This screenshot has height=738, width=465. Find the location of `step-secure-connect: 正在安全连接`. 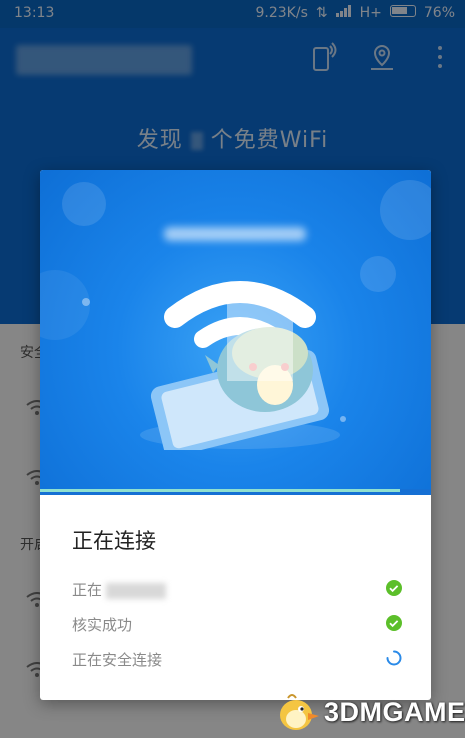

step-secure-connect: 正在安全连接 is located at coordinates (237, 659).